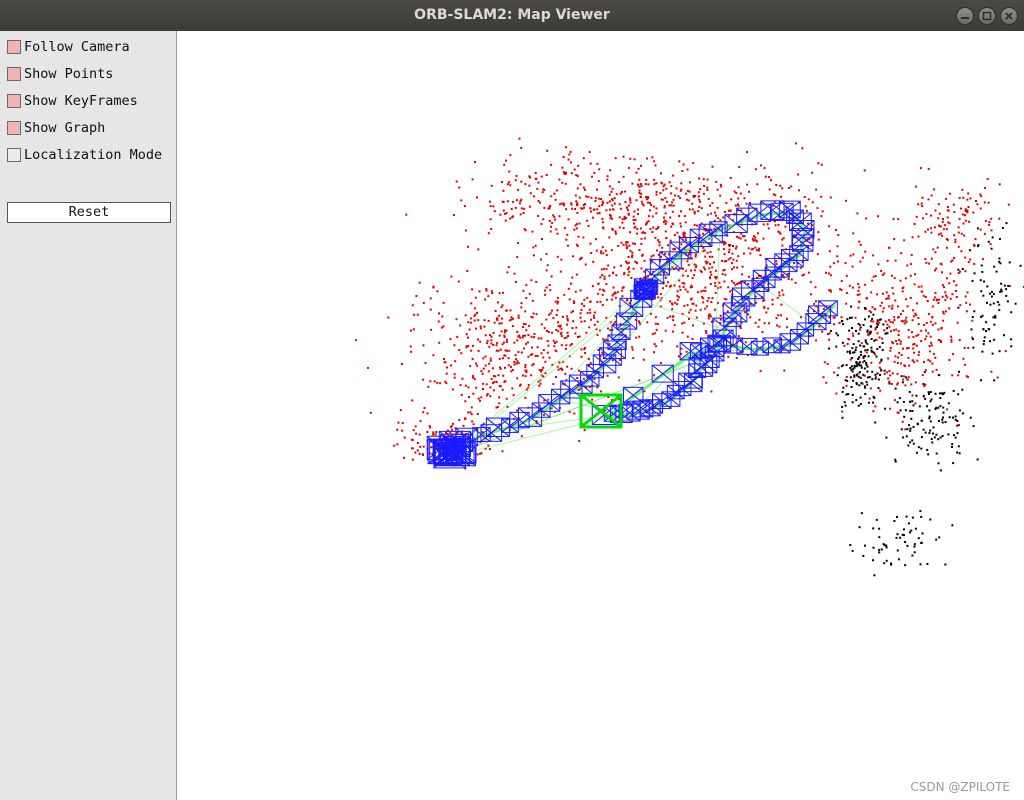 Image resolution: width=1024 pixels, height=800 pixels. I want to click on show-keyframes-checkbox, so click(14, 101).